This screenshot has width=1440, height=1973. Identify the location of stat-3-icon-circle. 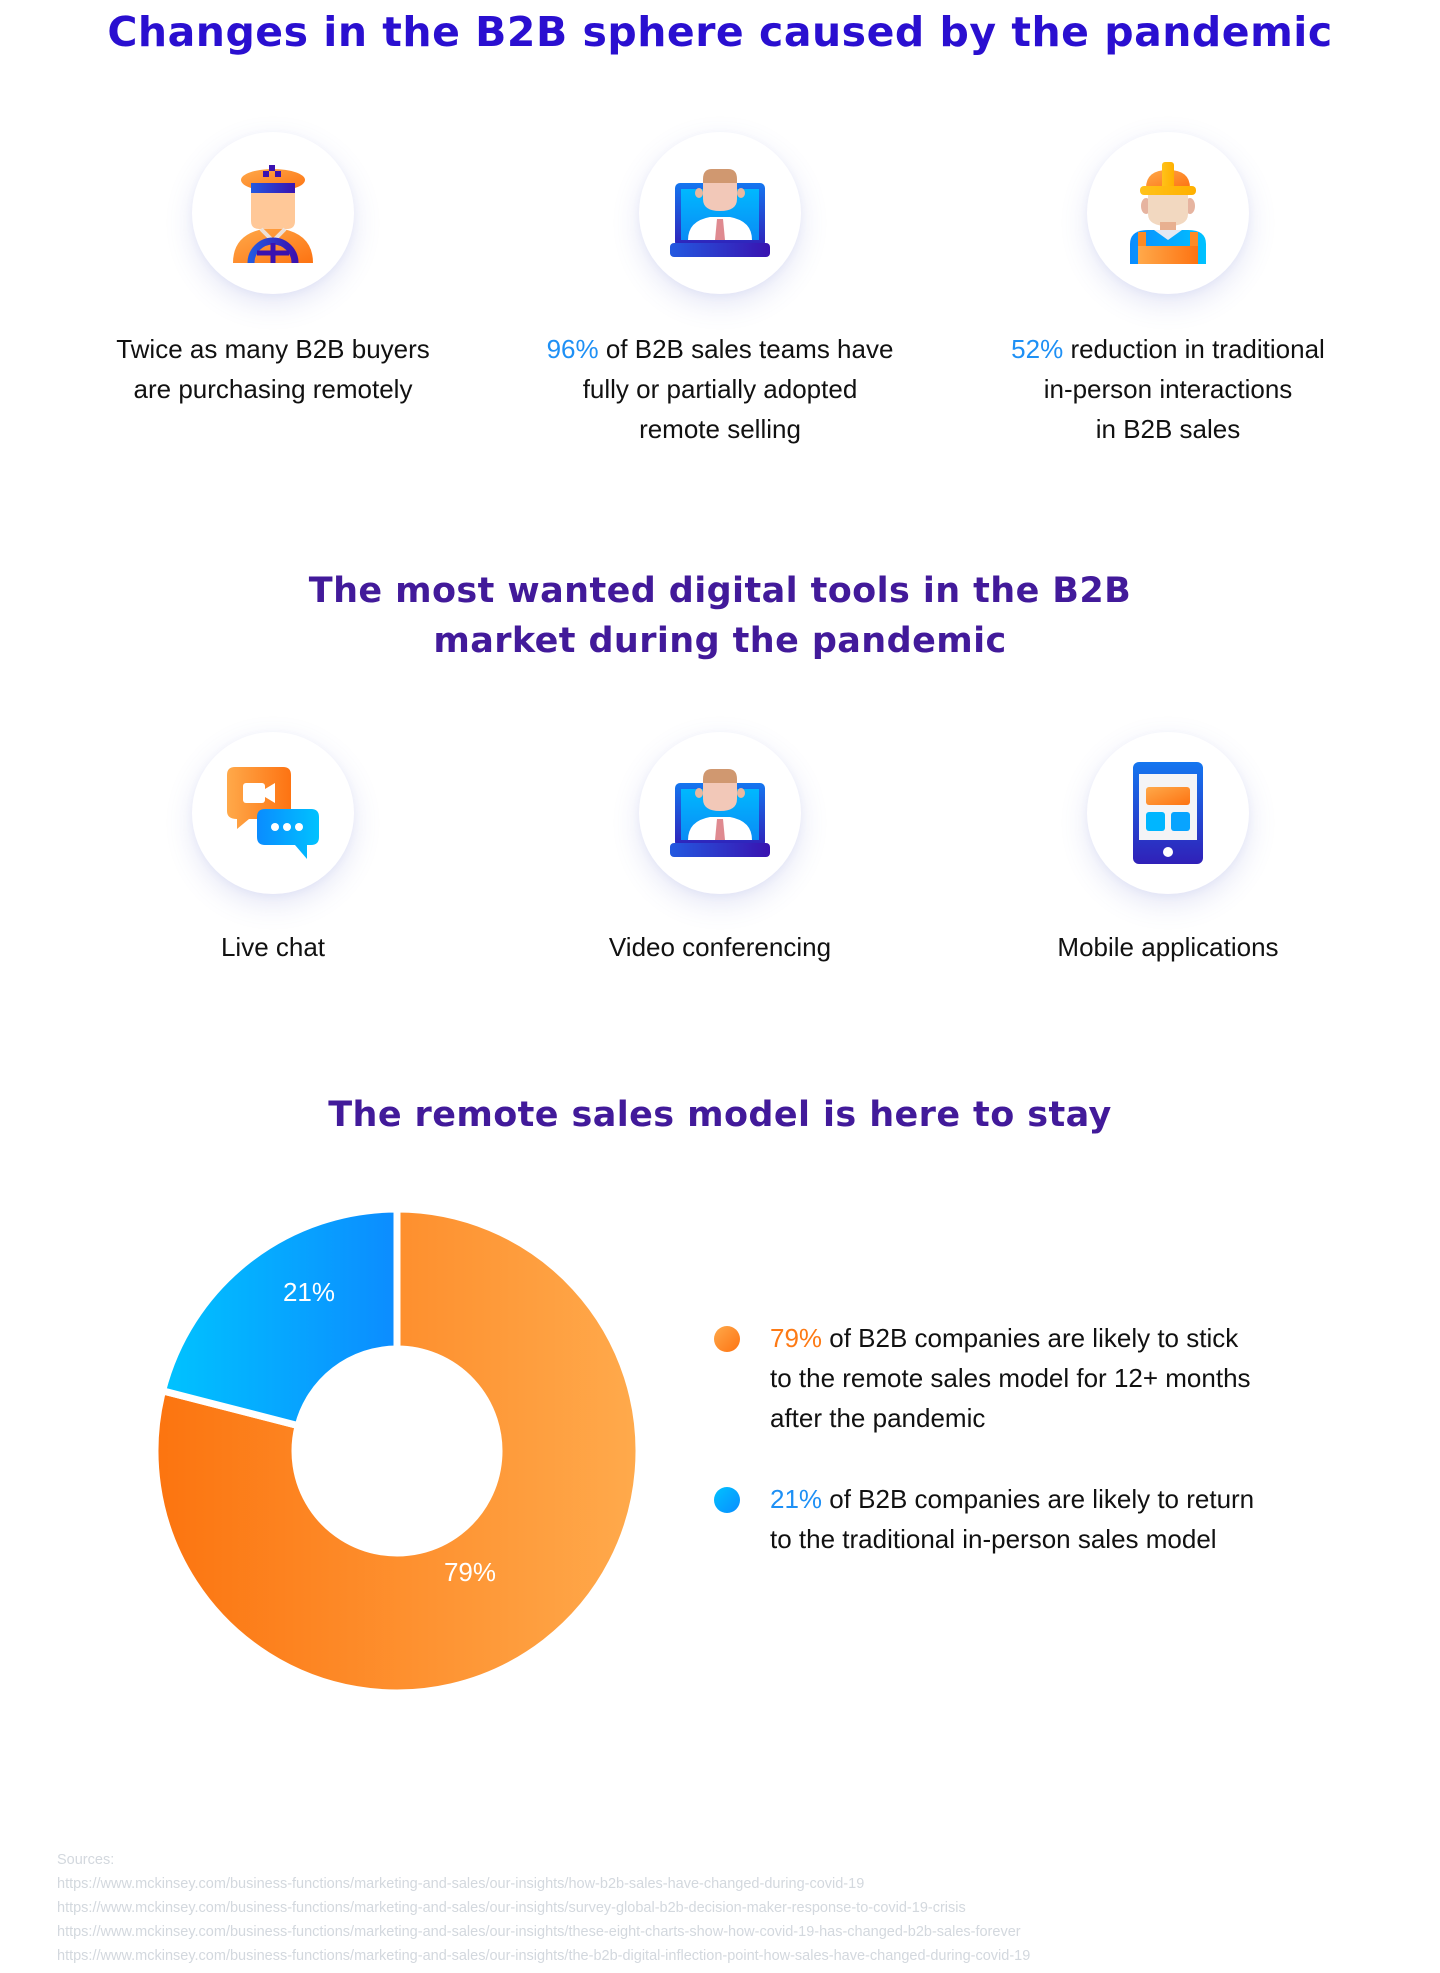
(1168, 213).